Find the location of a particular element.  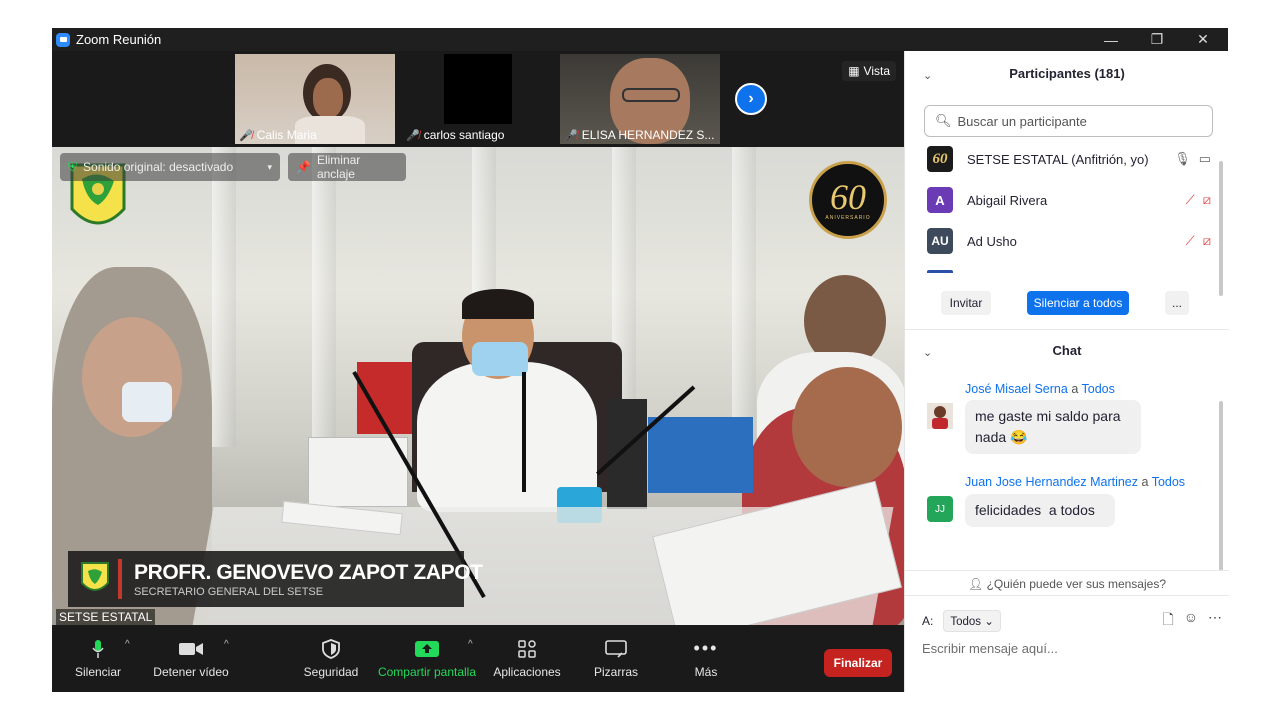

close-button: ✕ is located at coordinates (1203, 39).